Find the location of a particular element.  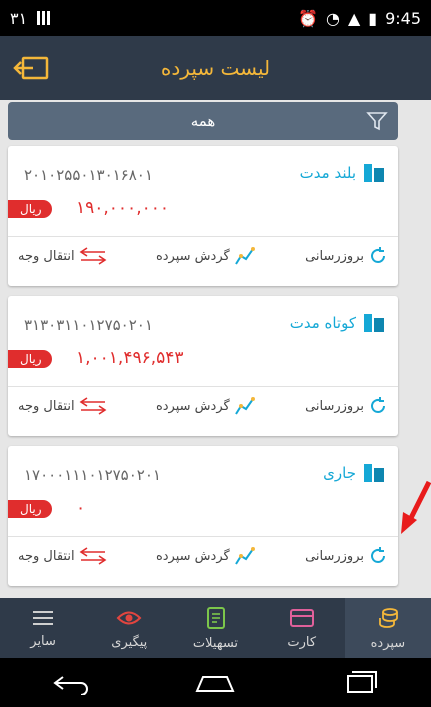

exit-button is located at coordinates (32, 68).